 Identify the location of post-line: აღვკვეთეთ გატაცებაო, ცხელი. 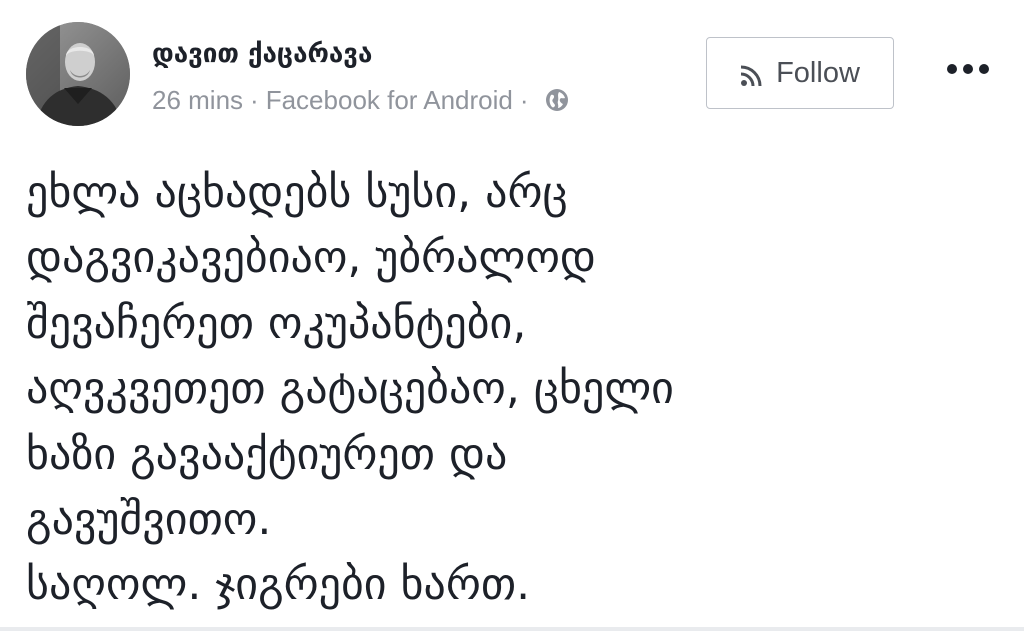
(350, 389).